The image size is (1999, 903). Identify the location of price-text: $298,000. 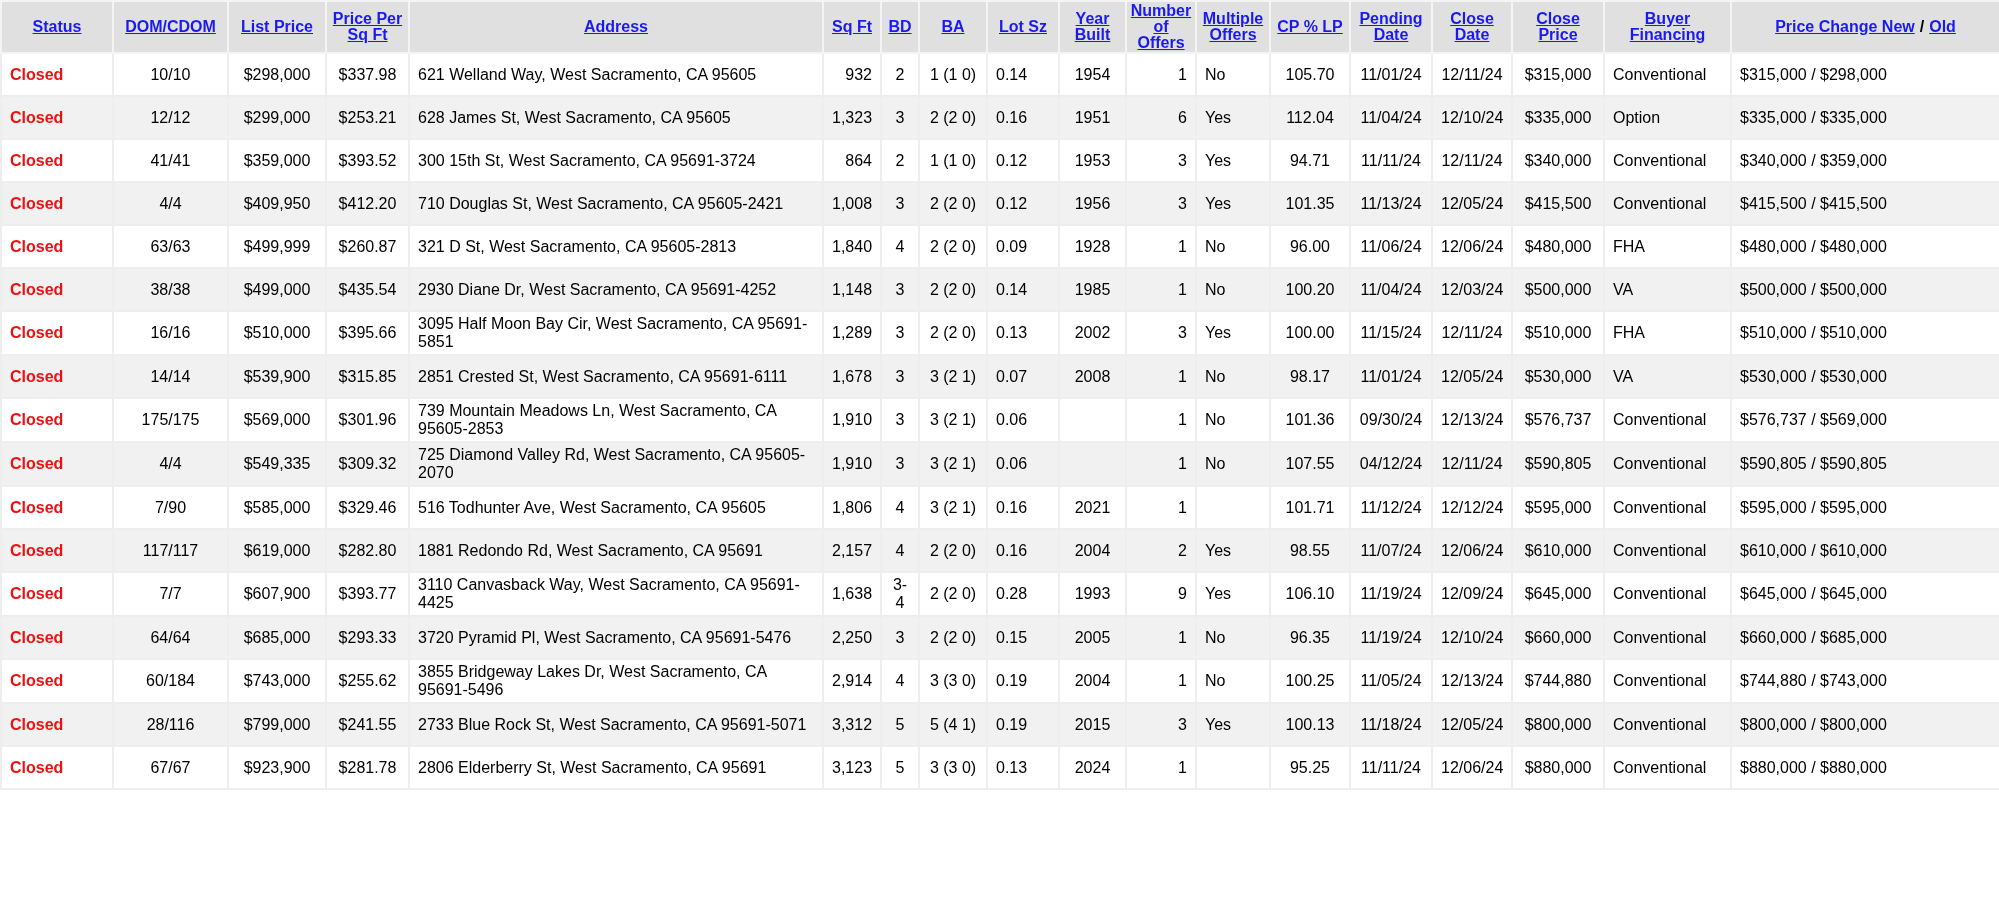
(277, 74).